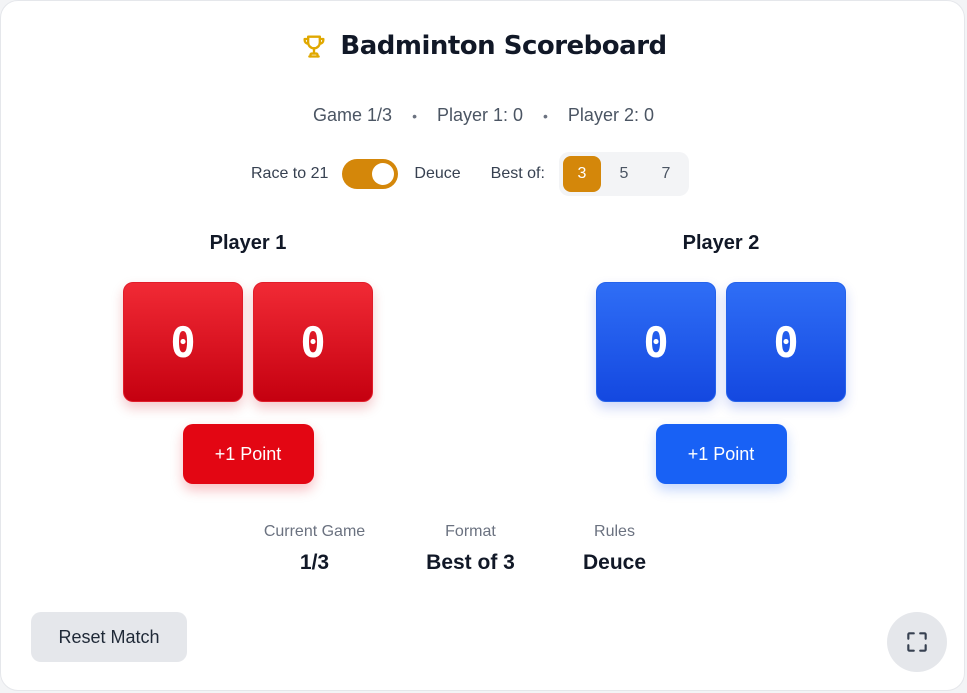  I want to click on player1-score-ones: 0, so click(313, 342).